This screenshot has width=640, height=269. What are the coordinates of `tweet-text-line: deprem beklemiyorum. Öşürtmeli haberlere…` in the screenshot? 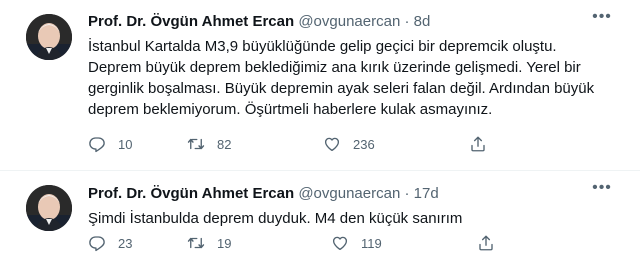 It's located at (290, 109).